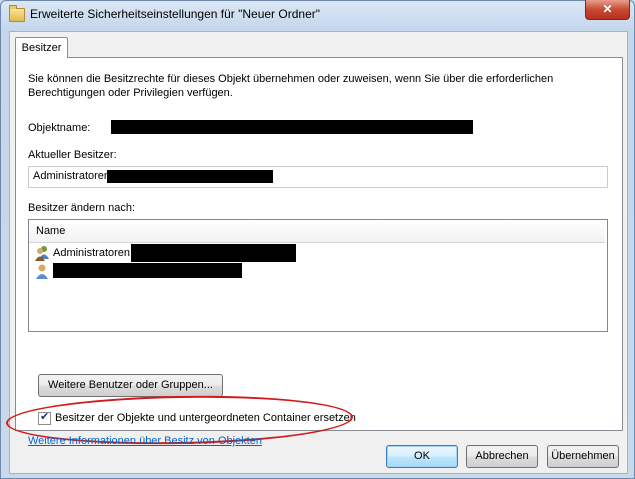 Image resolution: width=635 pixels, height=479 pixels. I want to click on change-owner-label: Besitzer ändern nach:, so click(82, 208).